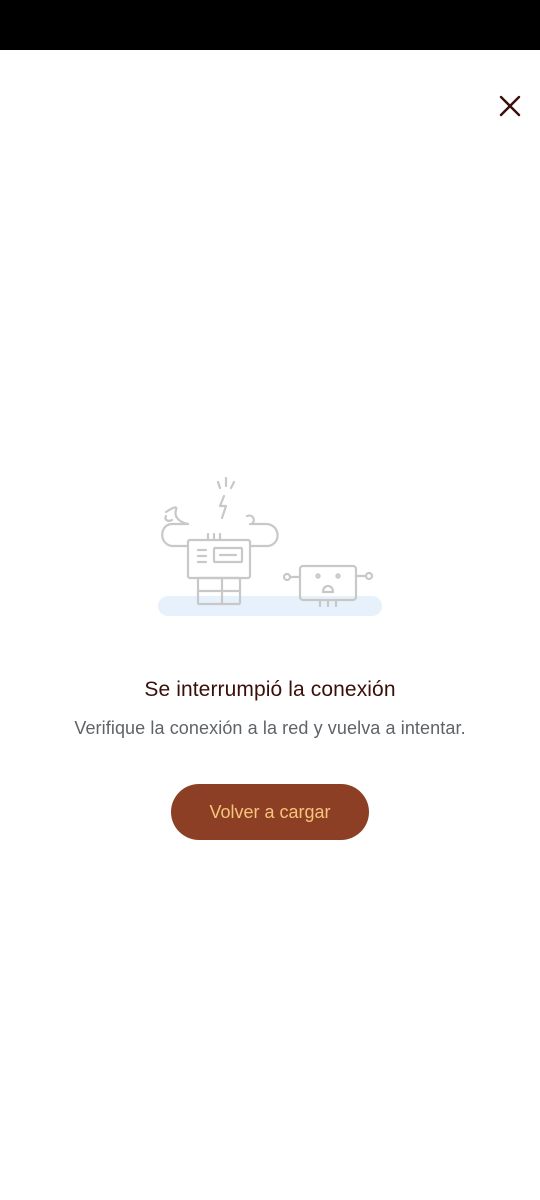  Describe the element at coordinates (270, 25) in the screenshot. I see `status-bar` at that location.